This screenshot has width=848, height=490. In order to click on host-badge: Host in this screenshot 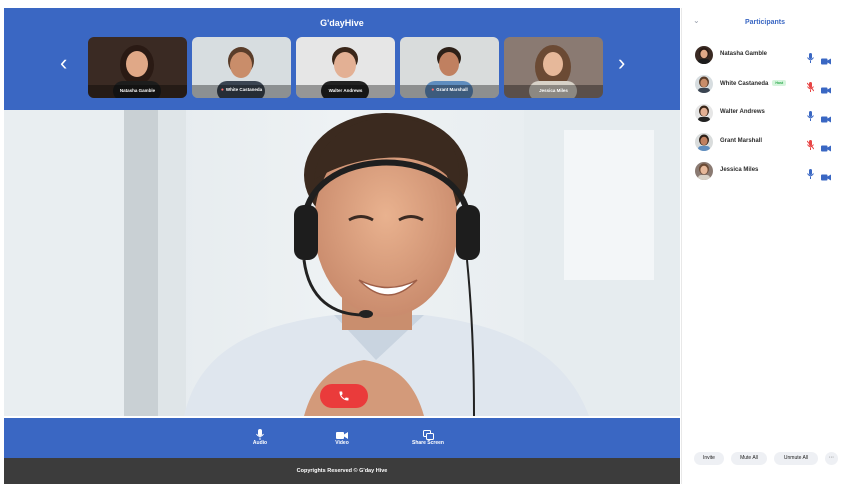, I will do `click(779, 83)`.